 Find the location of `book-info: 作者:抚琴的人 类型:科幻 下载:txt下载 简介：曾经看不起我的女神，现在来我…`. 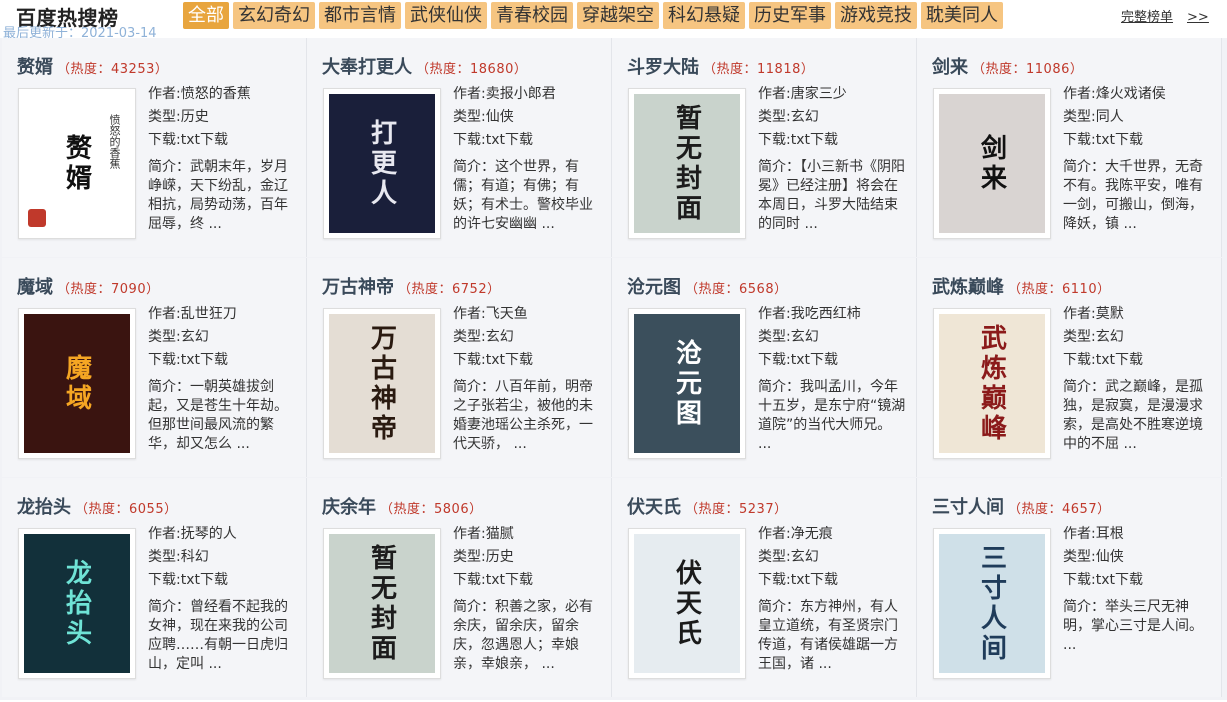

book-info: 作者:抚琴的人 类型:科幻 下载:txt下载 简介：曾经看不起我的女神，现在来我… is located at coordinates (222, 598).